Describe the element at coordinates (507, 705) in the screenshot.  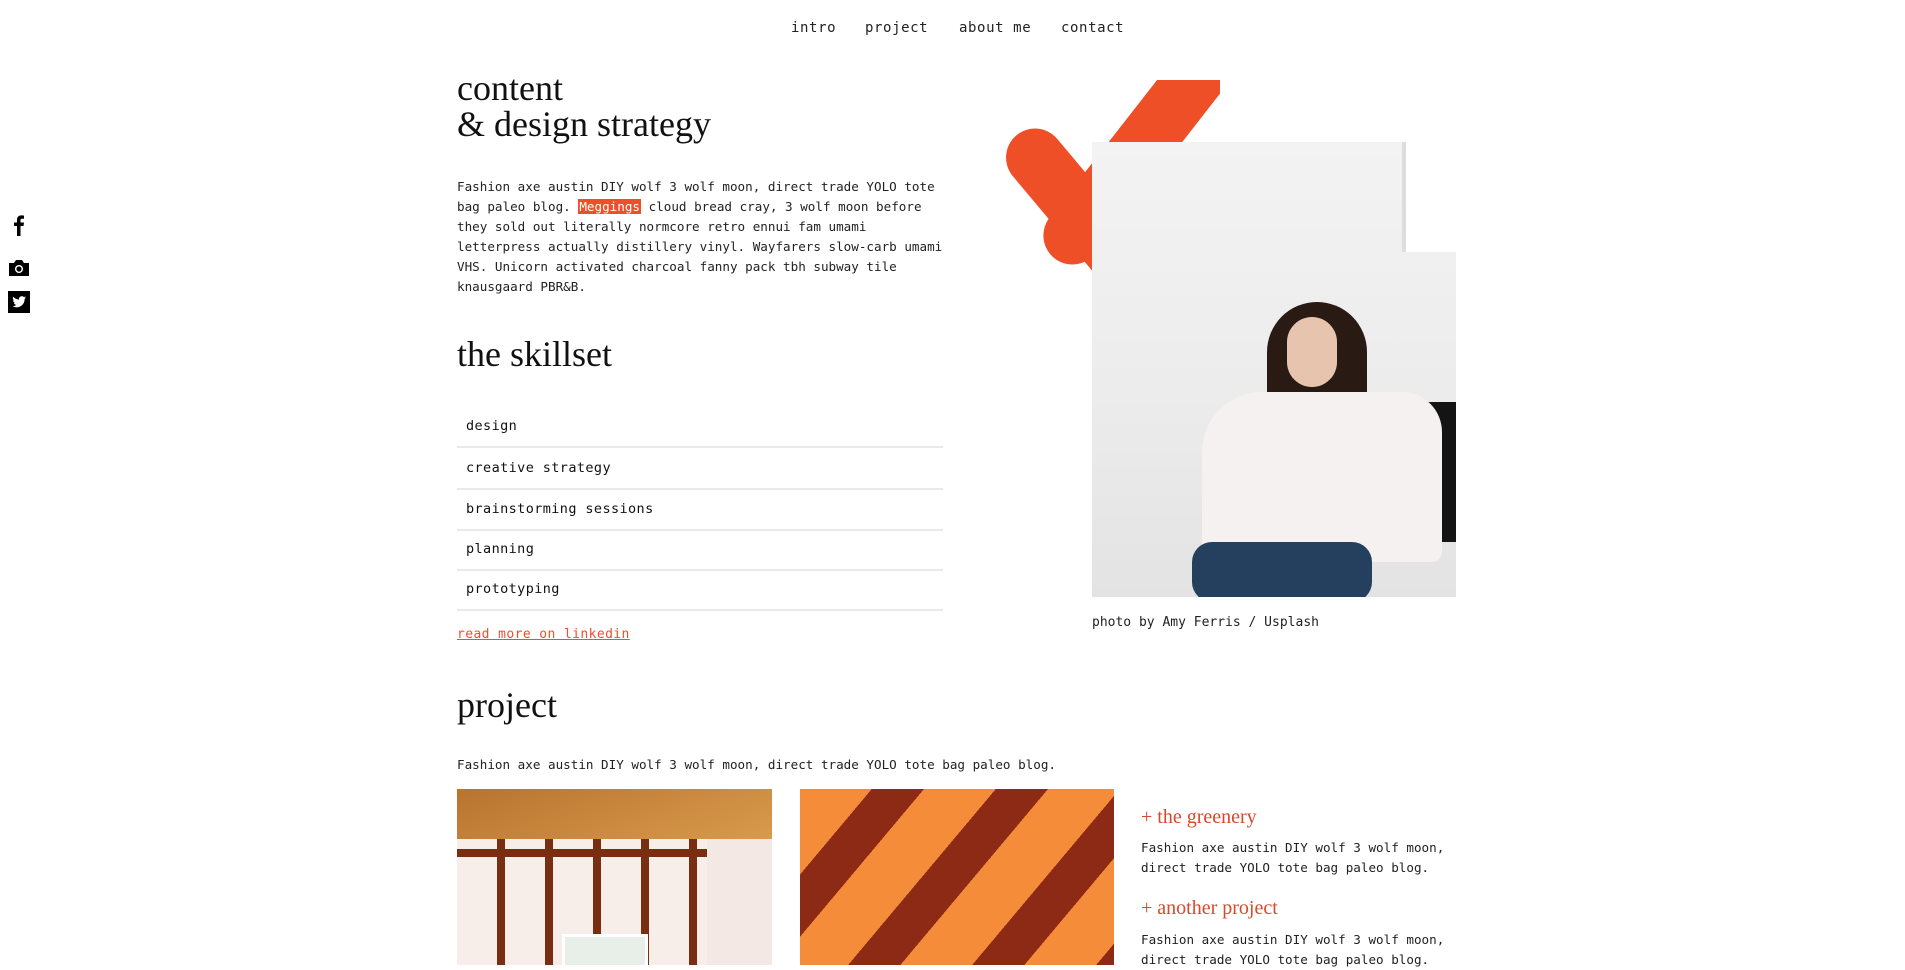
I see `project-title: project` at that location.